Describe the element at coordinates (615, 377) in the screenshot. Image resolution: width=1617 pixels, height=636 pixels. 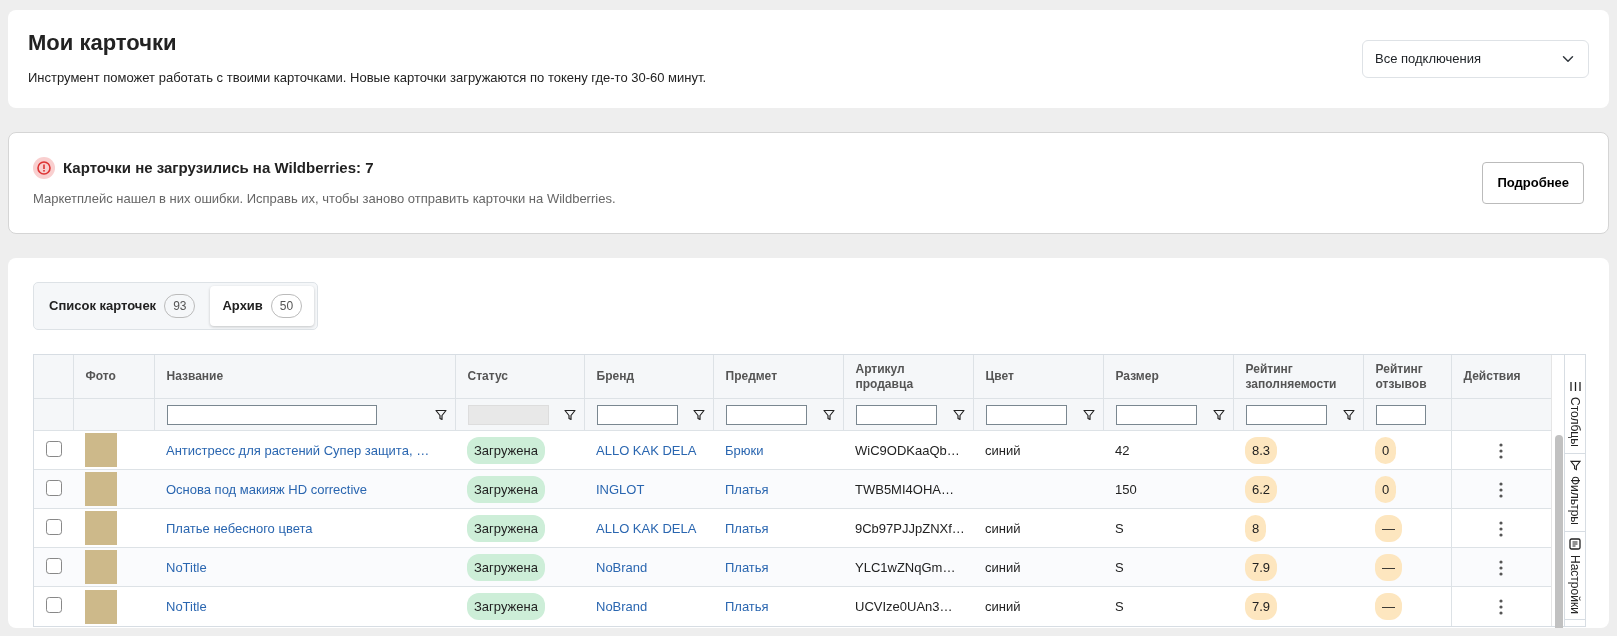
I see `column-header: Бренд` at that location.